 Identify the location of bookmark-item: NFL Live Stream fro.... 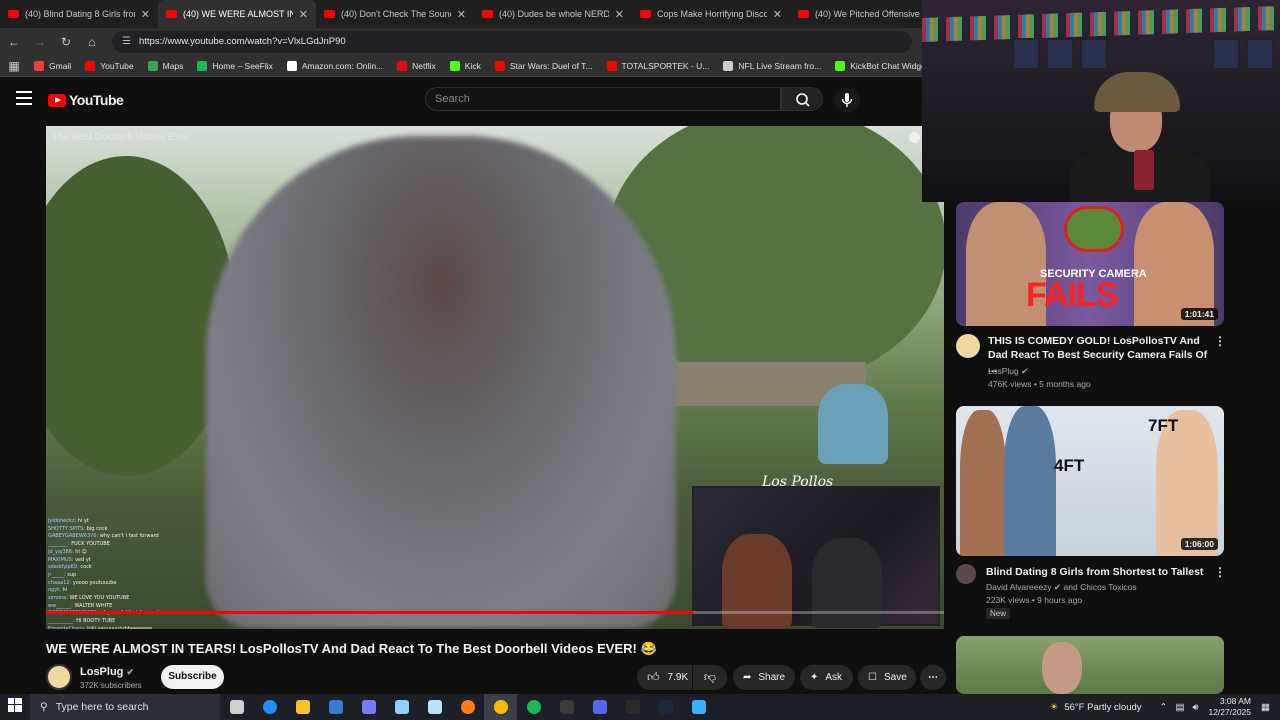
(772, 65).